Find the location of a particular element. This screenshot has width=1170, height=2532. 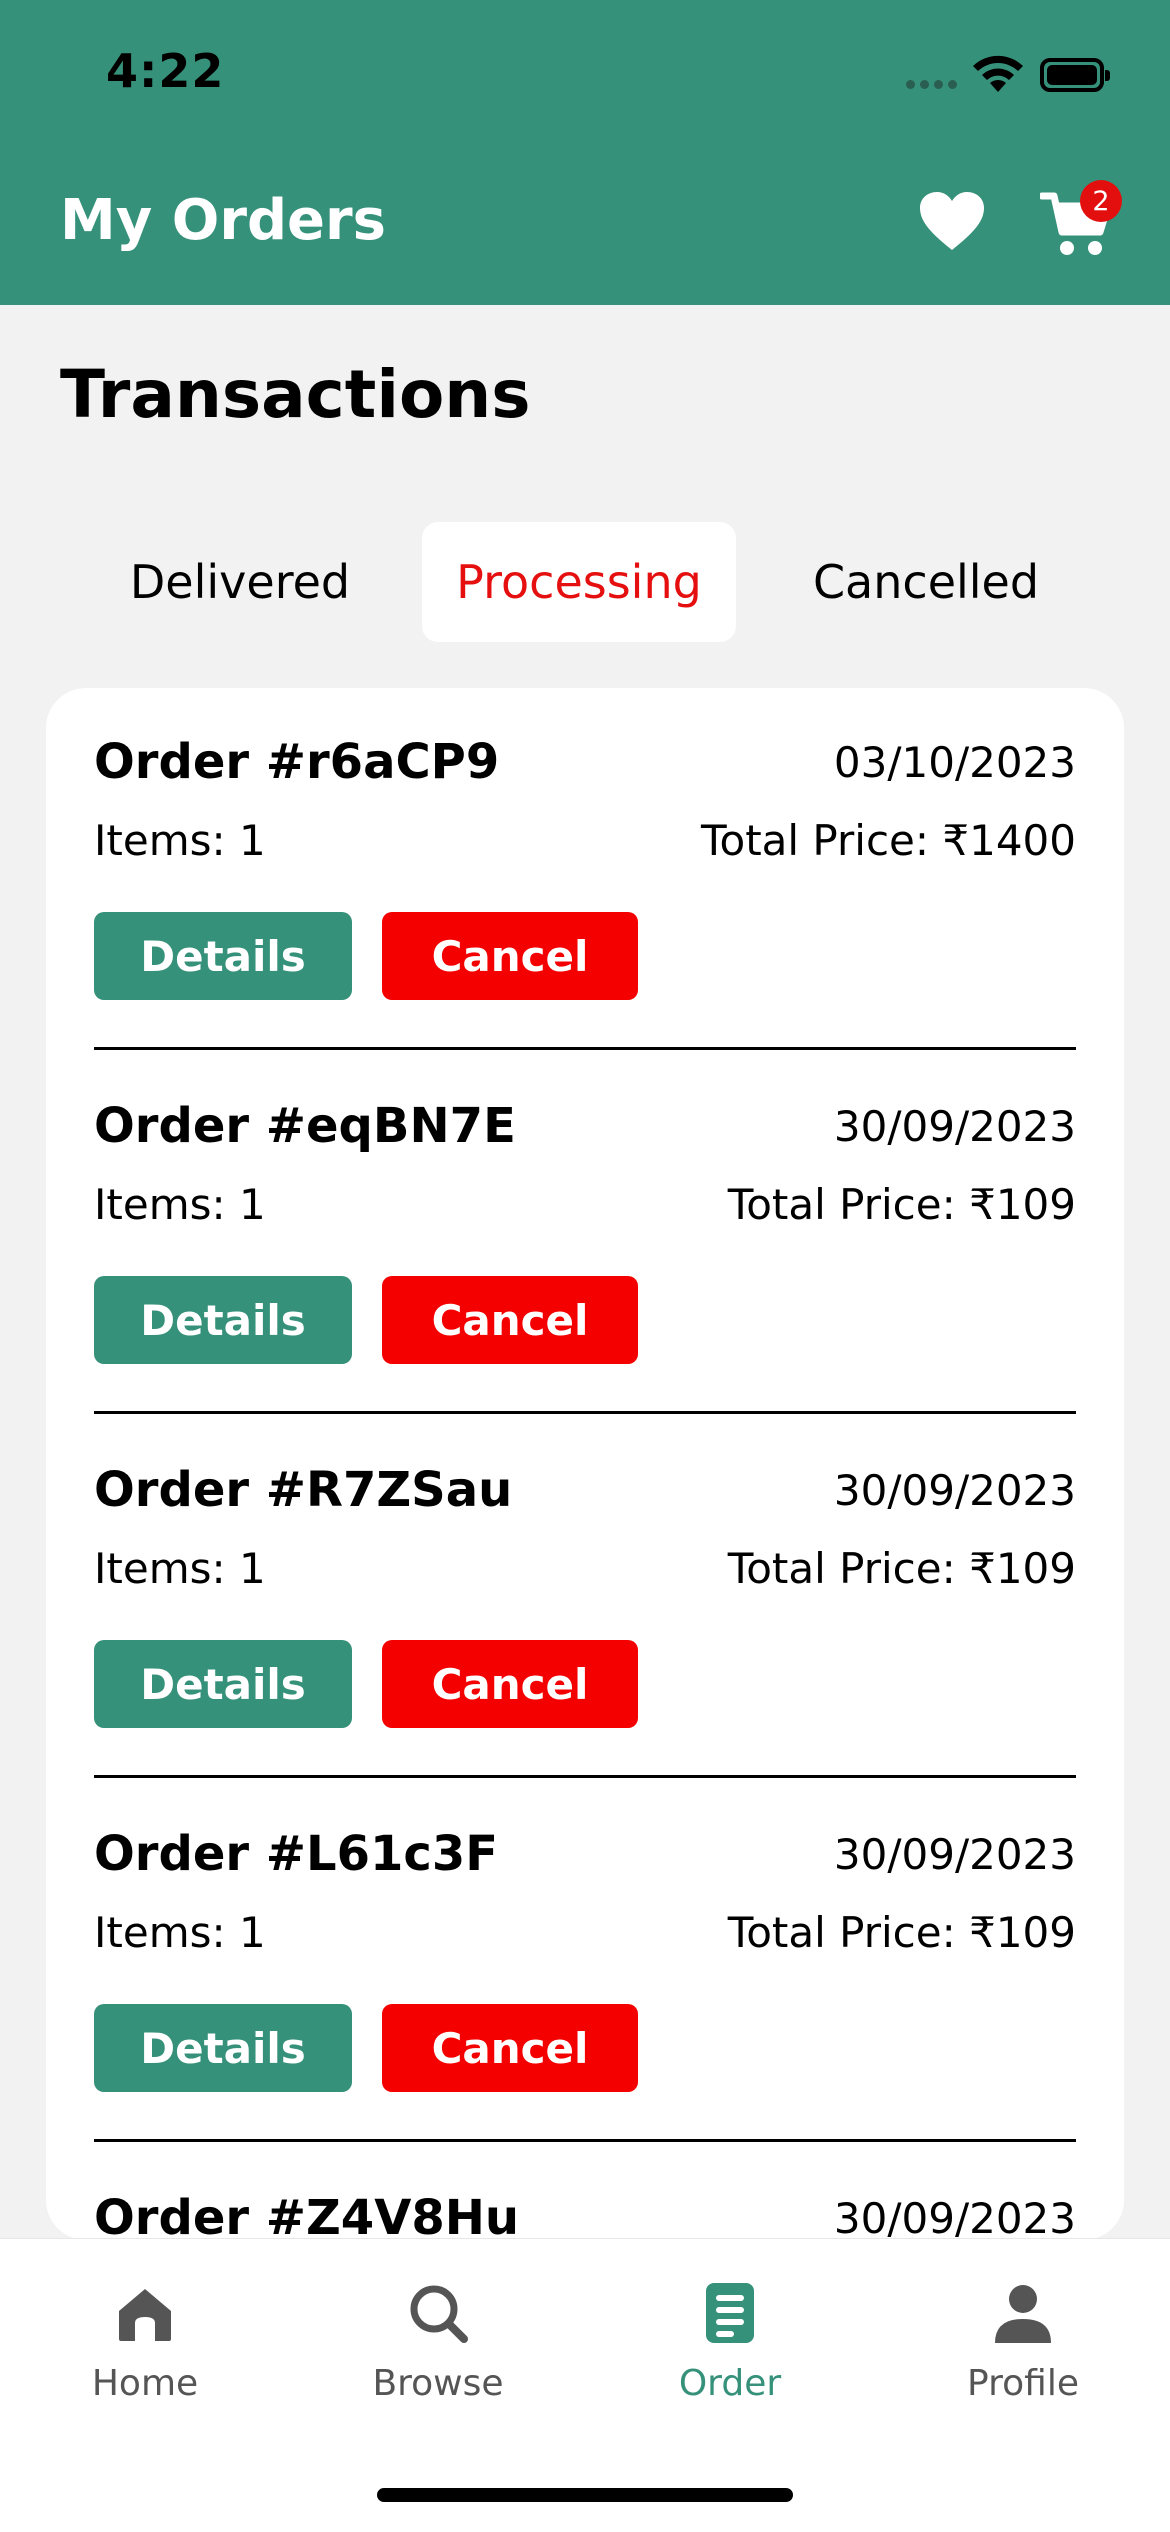

order-id: Order #r6aCP9 is located at coordinates (297, 762).